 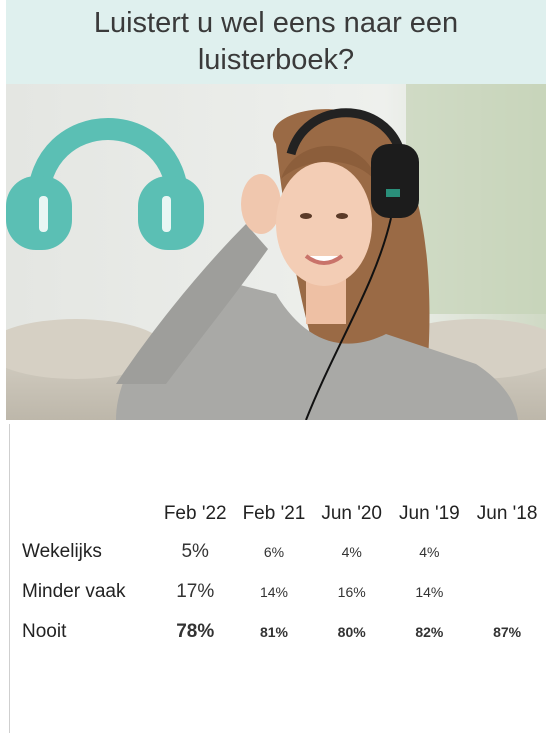 What do you see at coordinates (273, 632) in the screenshot?
I see `table-cell: 81%` at bounding box center [273, 632].